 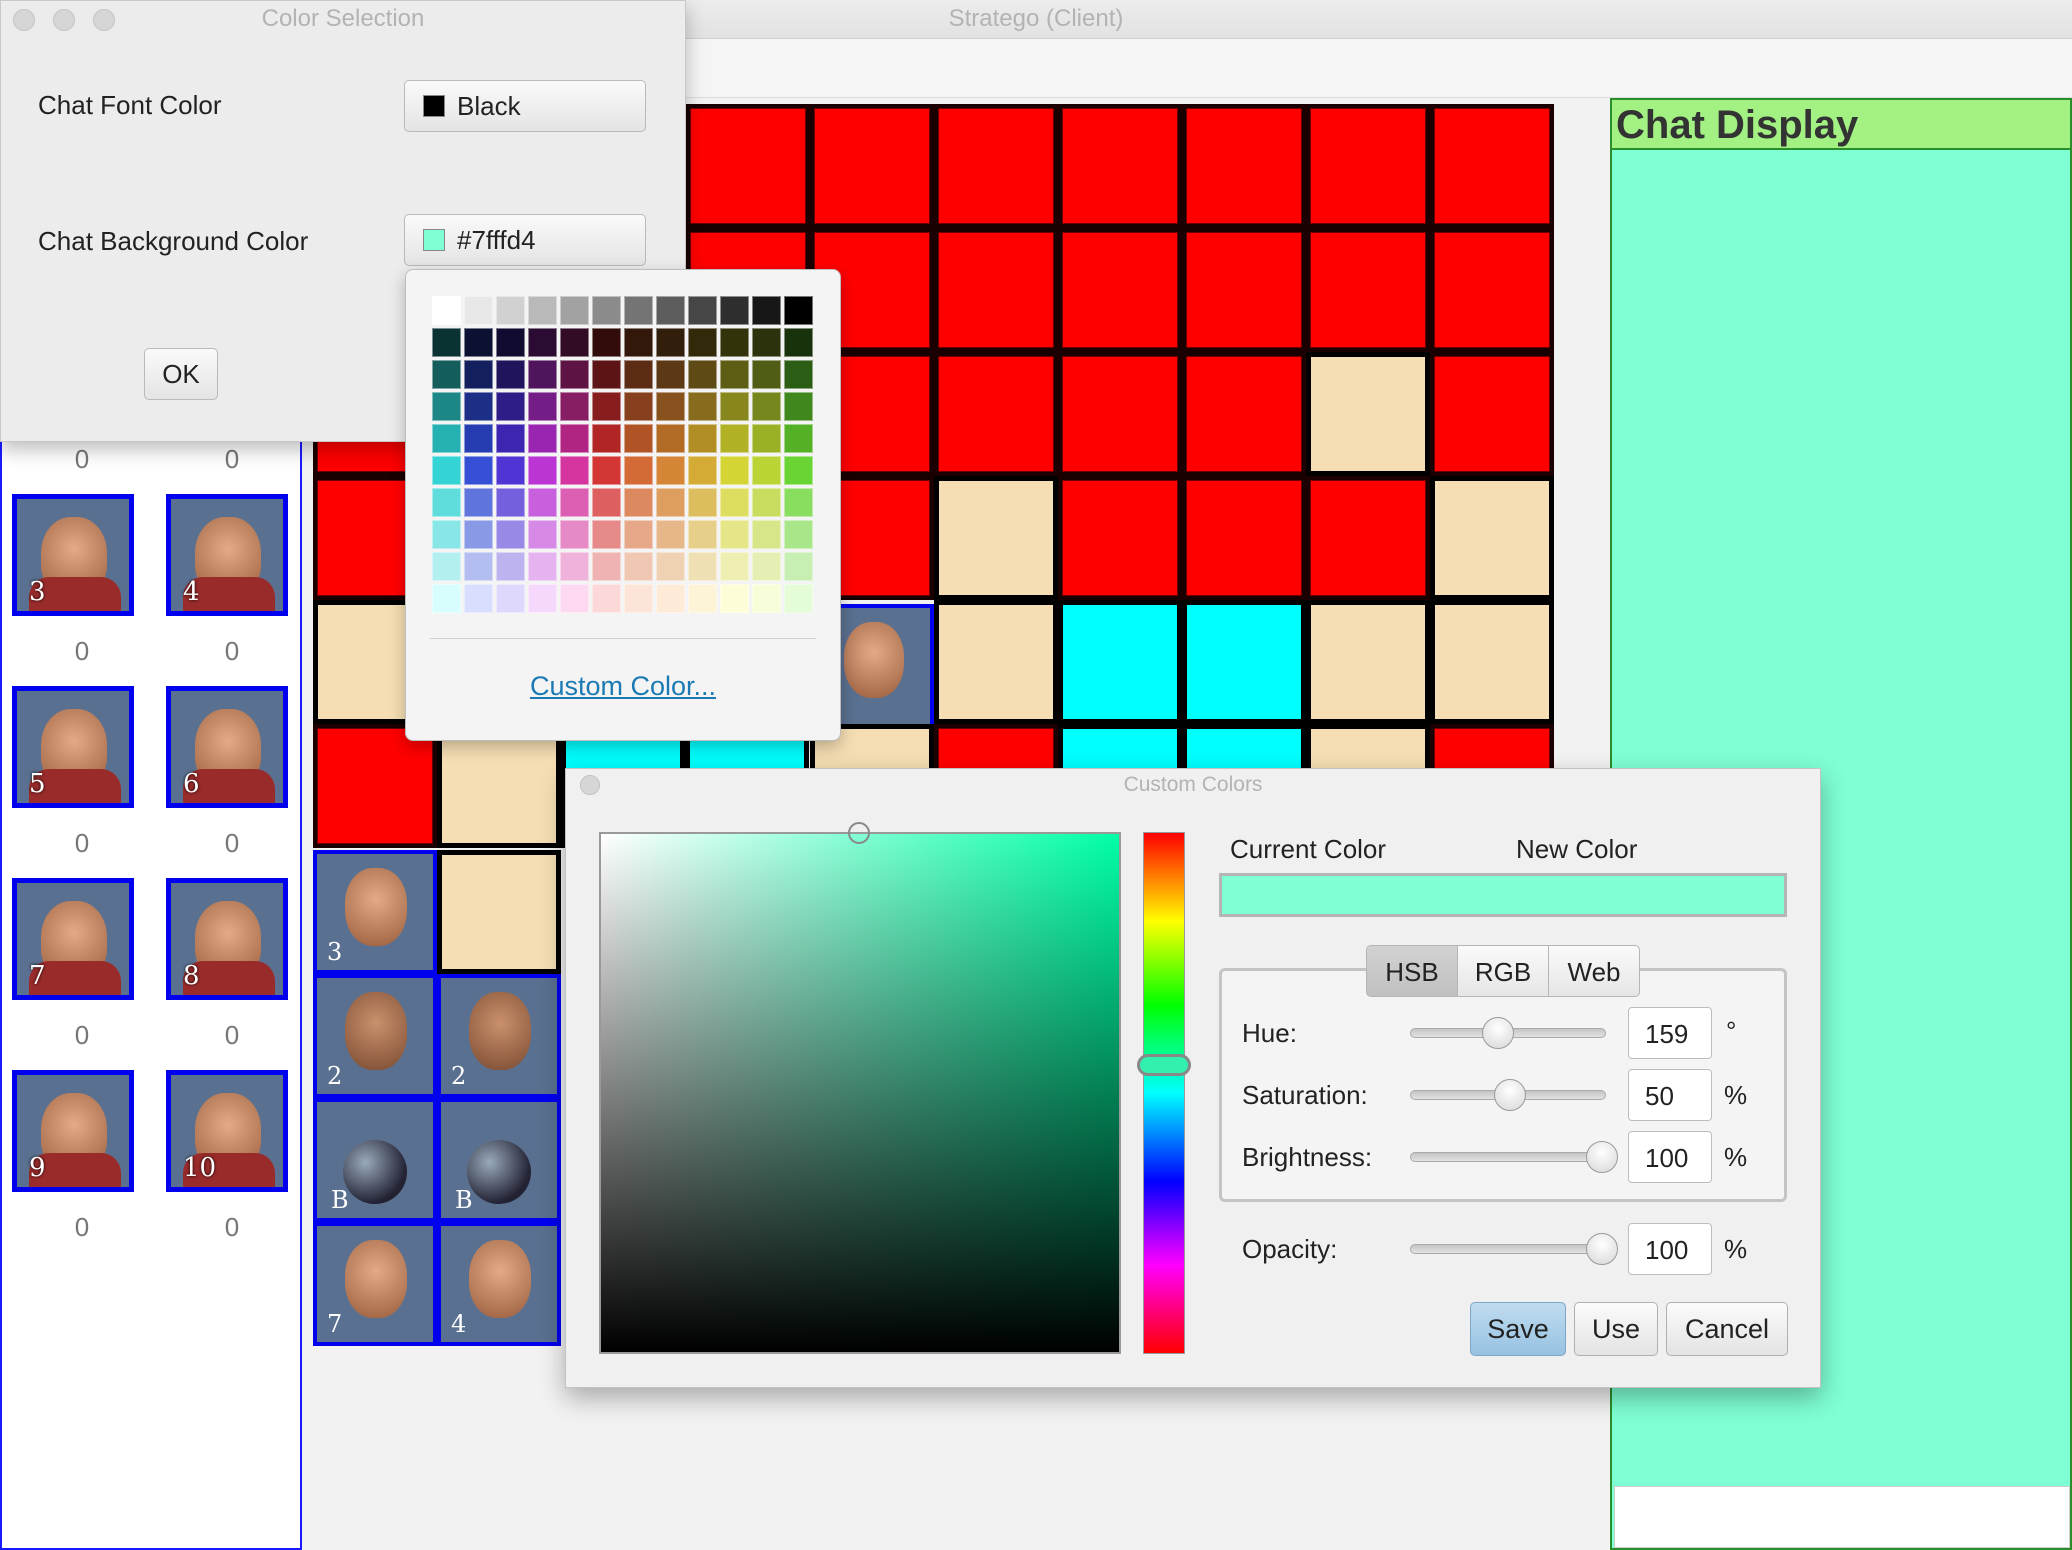 I want to click on board-cell-piece: 3, so click(x=375, y=912).